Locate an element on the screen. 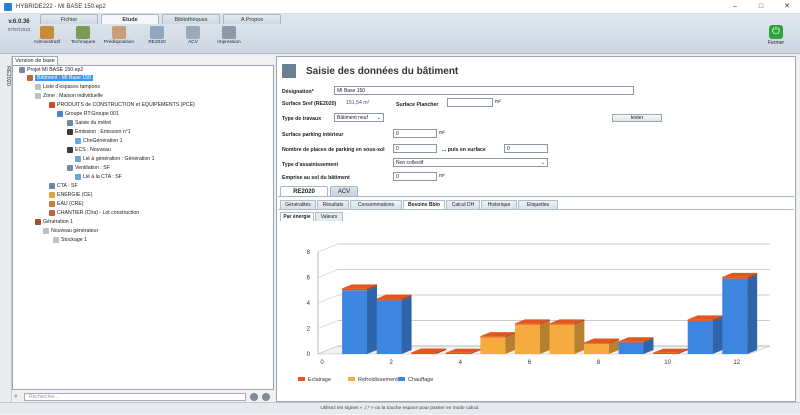  tab-fichier: Fichier is located at coordinates (69, 19).